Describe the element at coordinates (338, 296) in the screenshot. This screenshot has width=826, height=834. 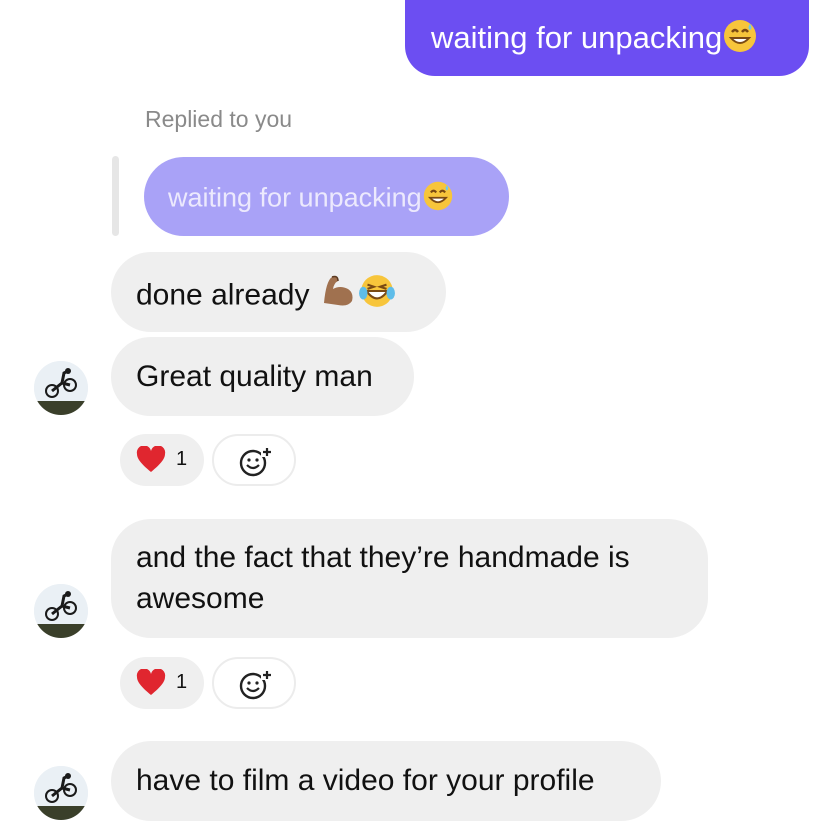
I see `flexed-biceps-emoji` at that location.